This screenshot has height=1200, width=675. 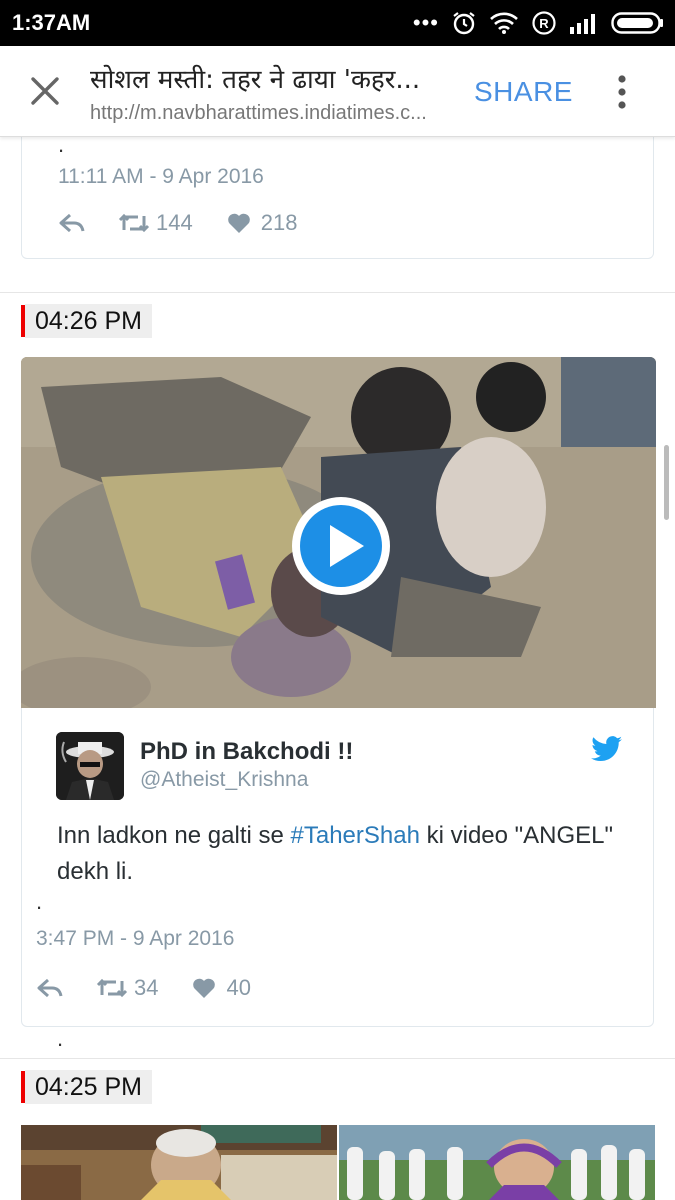 I want to click on retweet-count: 34, so click(x=146, y=987).